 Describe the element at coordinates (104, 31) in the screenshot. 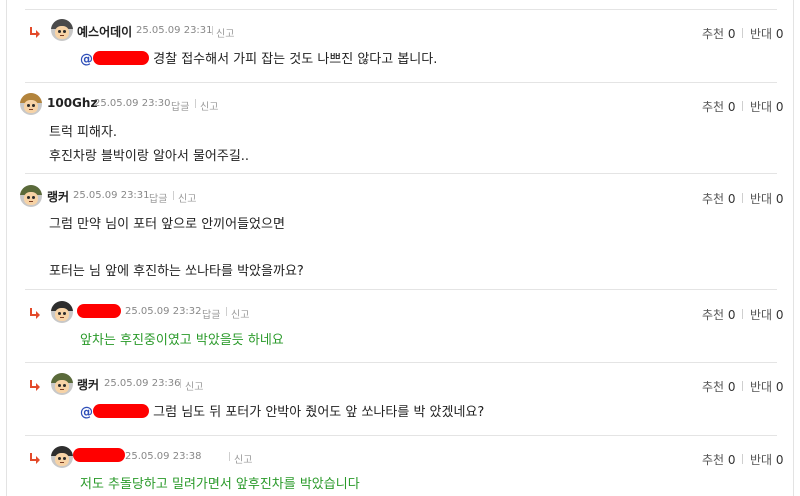

I see `nickname: 예스어데이` at that location.